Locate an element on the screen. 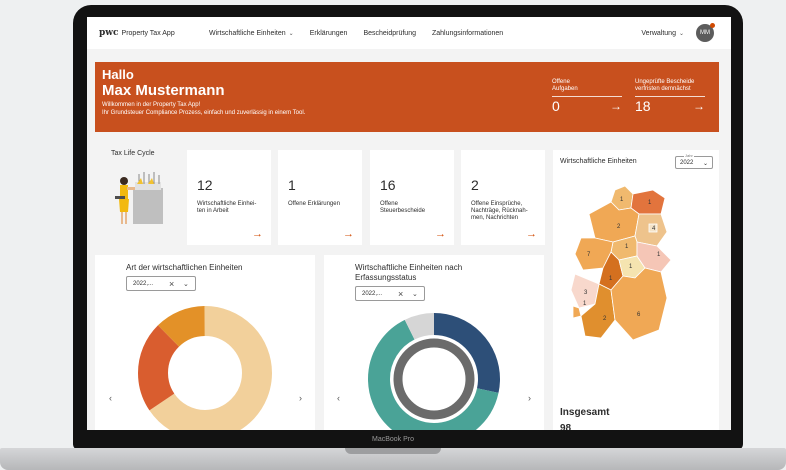  year-select: Jahr 2022 ⌄ is located at coordinates (694, 161).